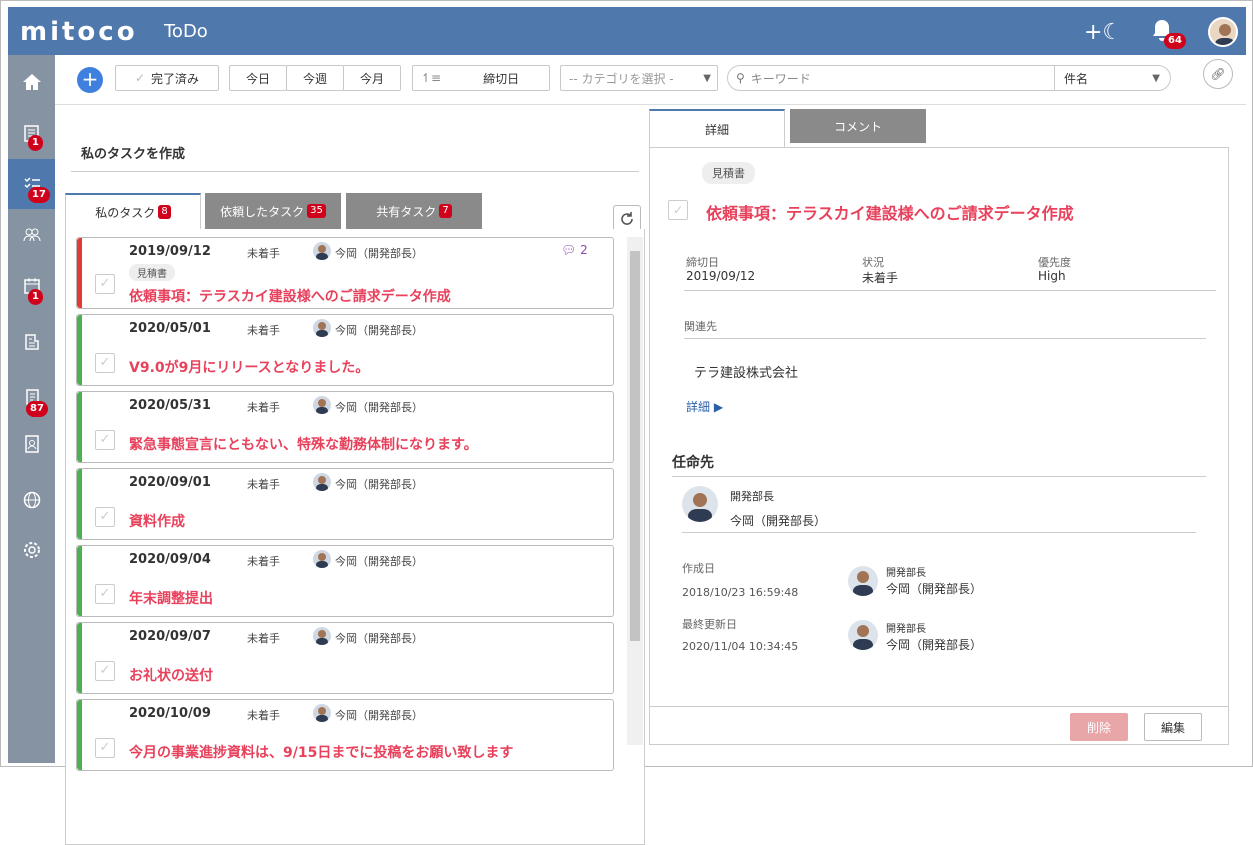 The image size is (1253, 845). Describe the element at coordinates (31, 500) in the screenshot. I see `nav-web` at that location.